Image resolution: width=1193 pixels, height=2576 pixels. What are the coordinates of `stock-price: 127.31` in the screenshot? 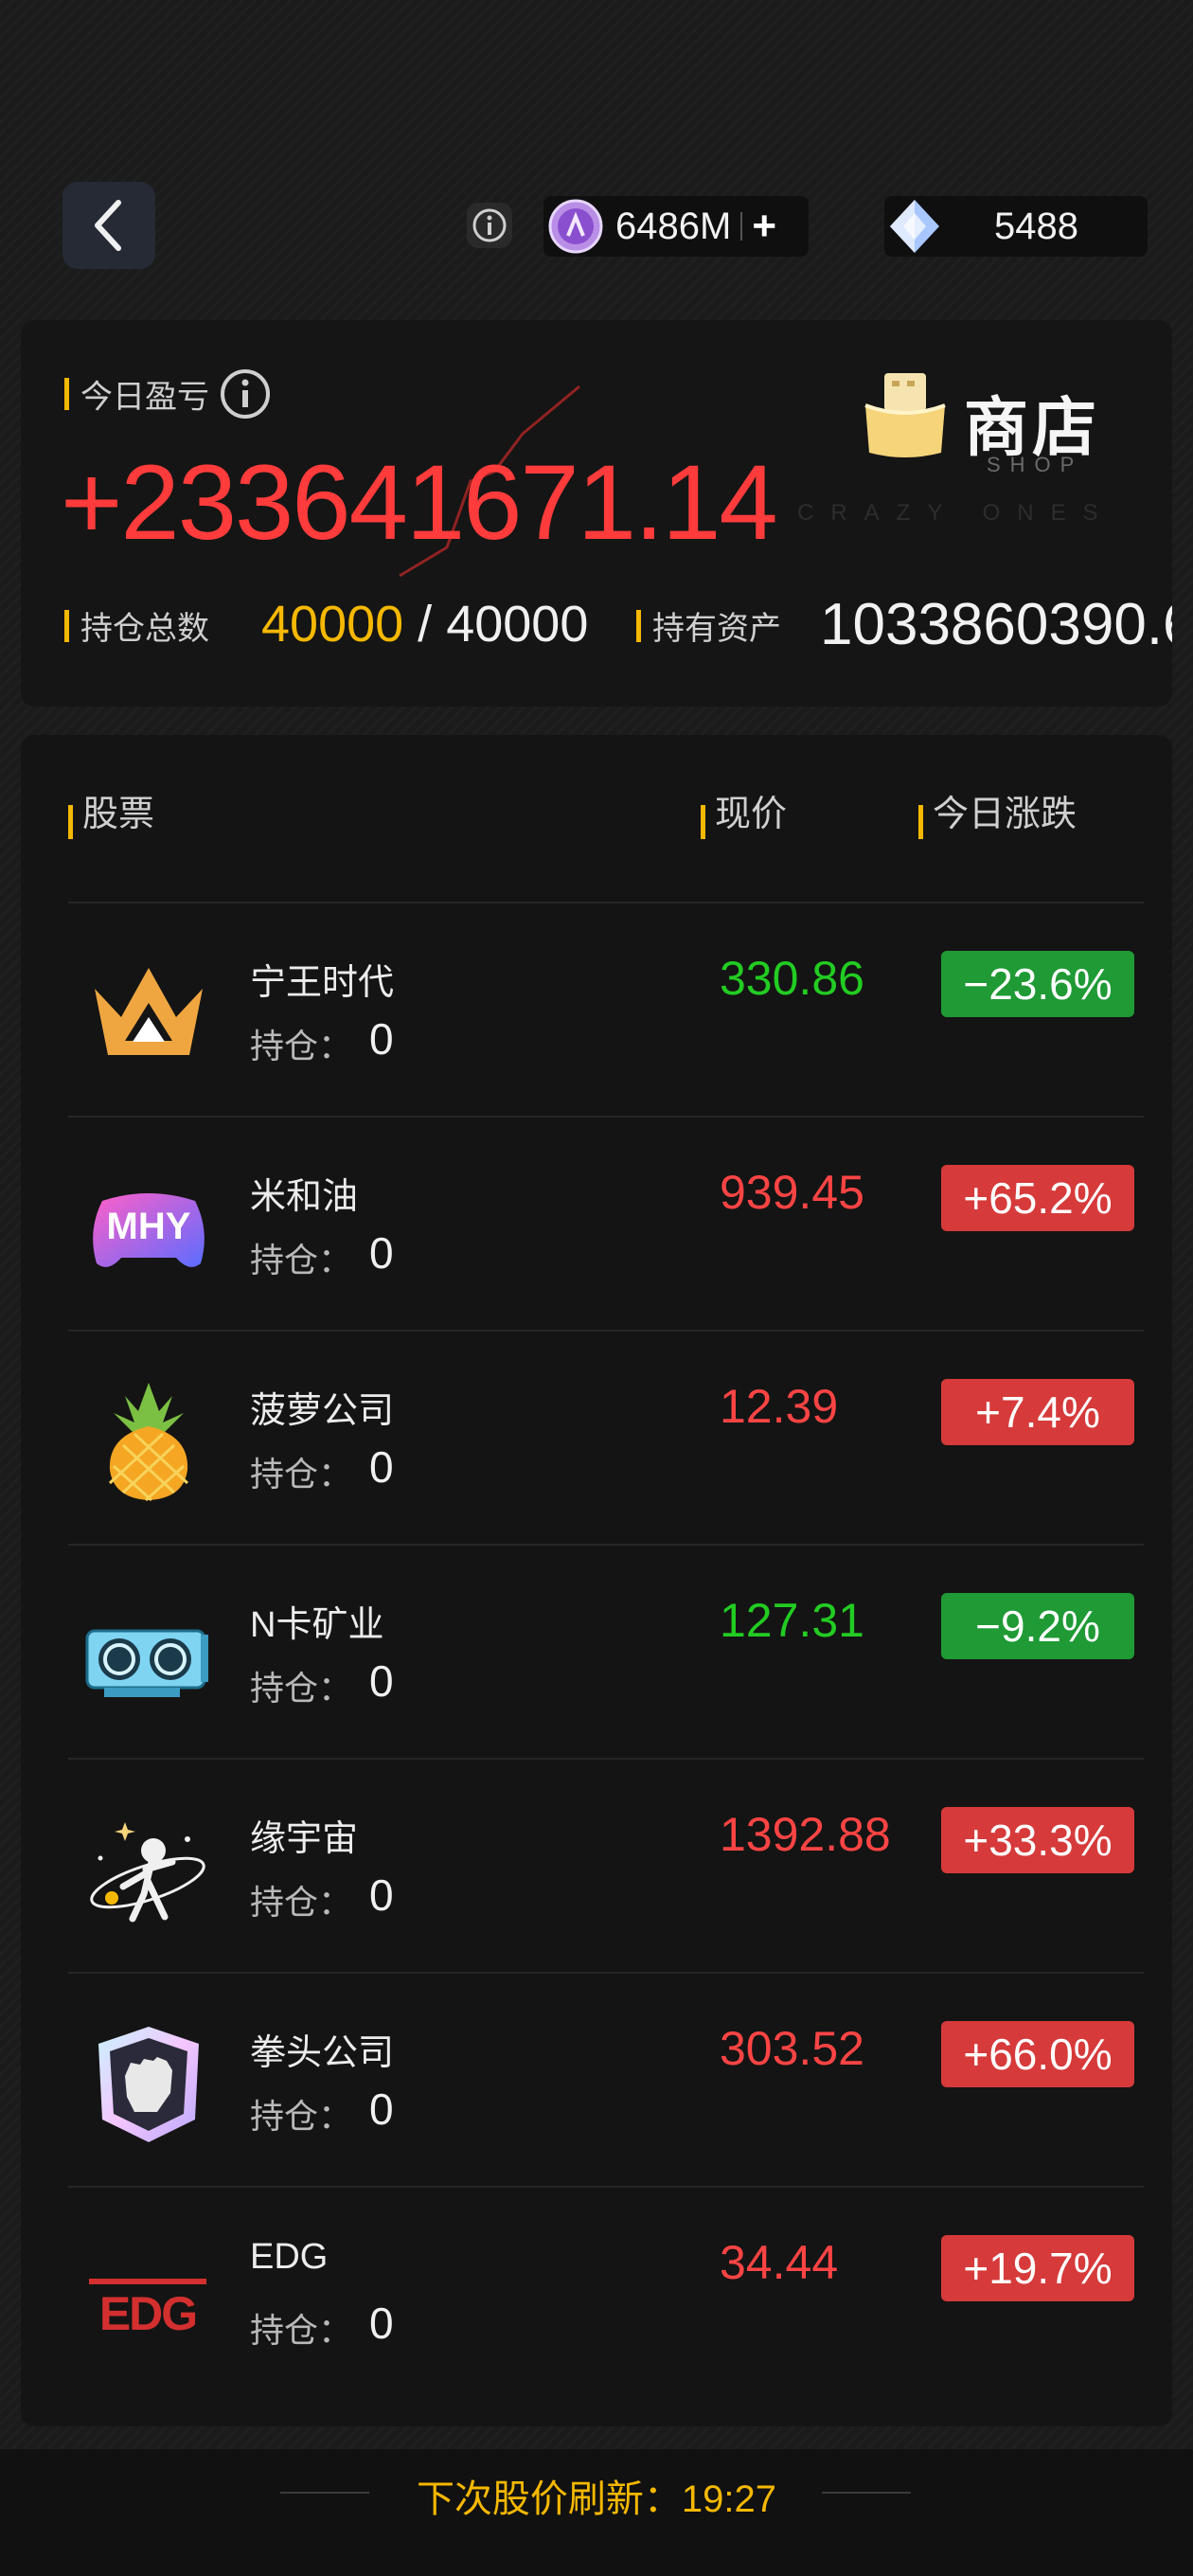 It's located at (792, 1620).